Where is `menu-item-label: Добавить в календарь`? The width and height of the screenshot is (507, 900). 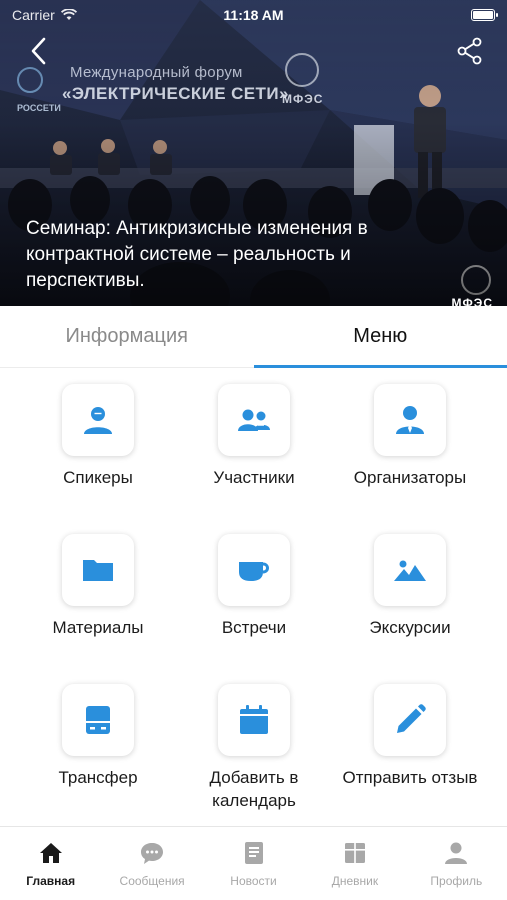 menu-item-label: Добавить в календарь is located at coordinates (254, 789).